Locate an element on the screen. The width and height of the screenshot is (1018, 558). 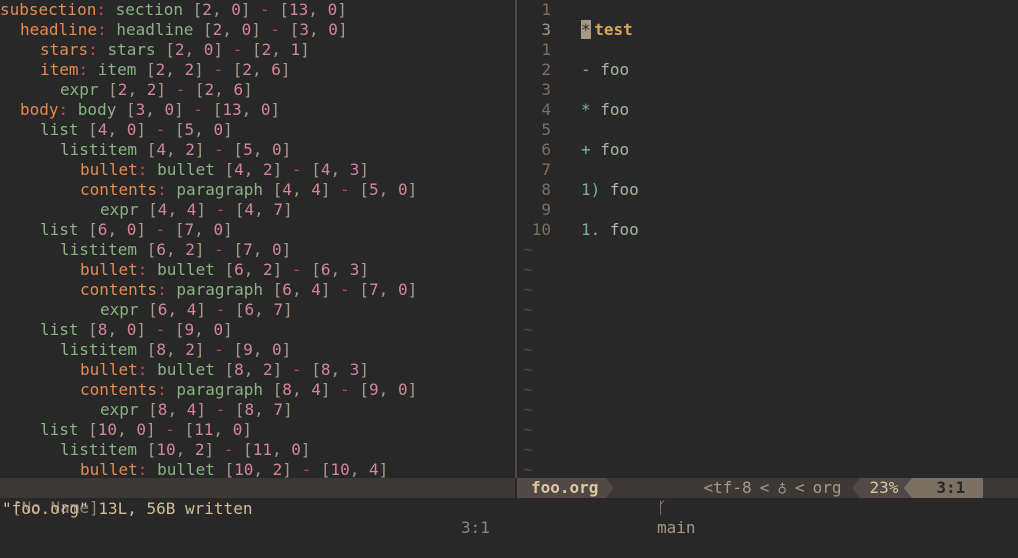
node-type: listitem is located at coordinates (99, 149).